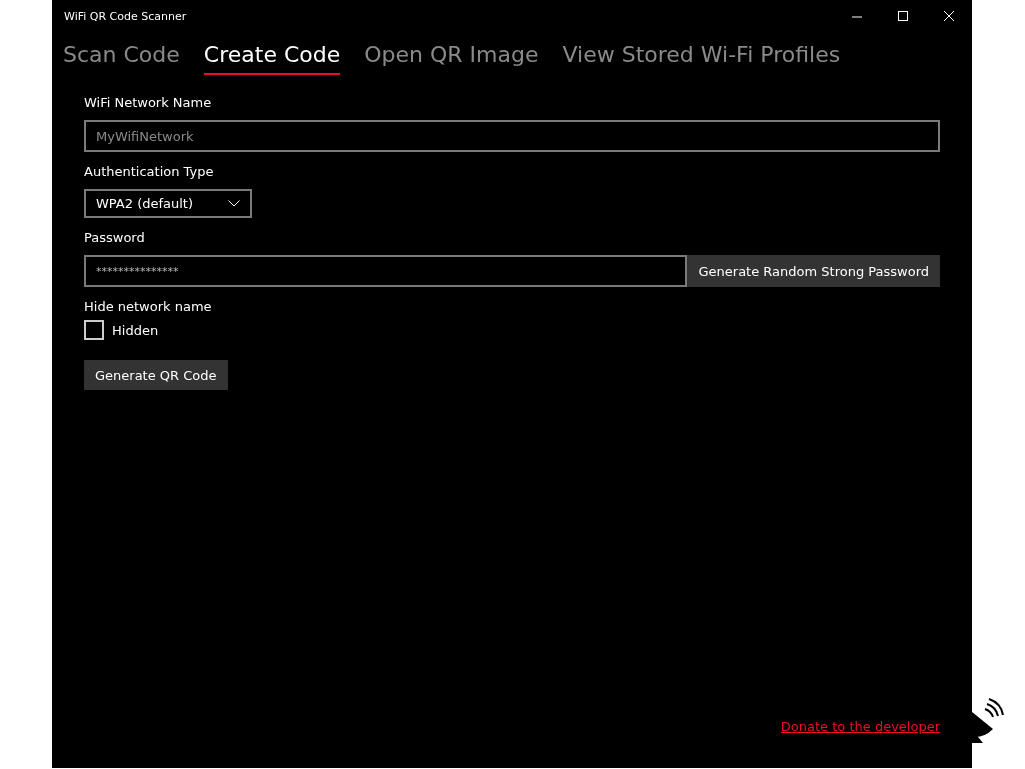 This screenshot has height=769, width=1025. Describe the element at coordinates (94, 330) in the screenshot. I see `hidden-checkbox` at that location.